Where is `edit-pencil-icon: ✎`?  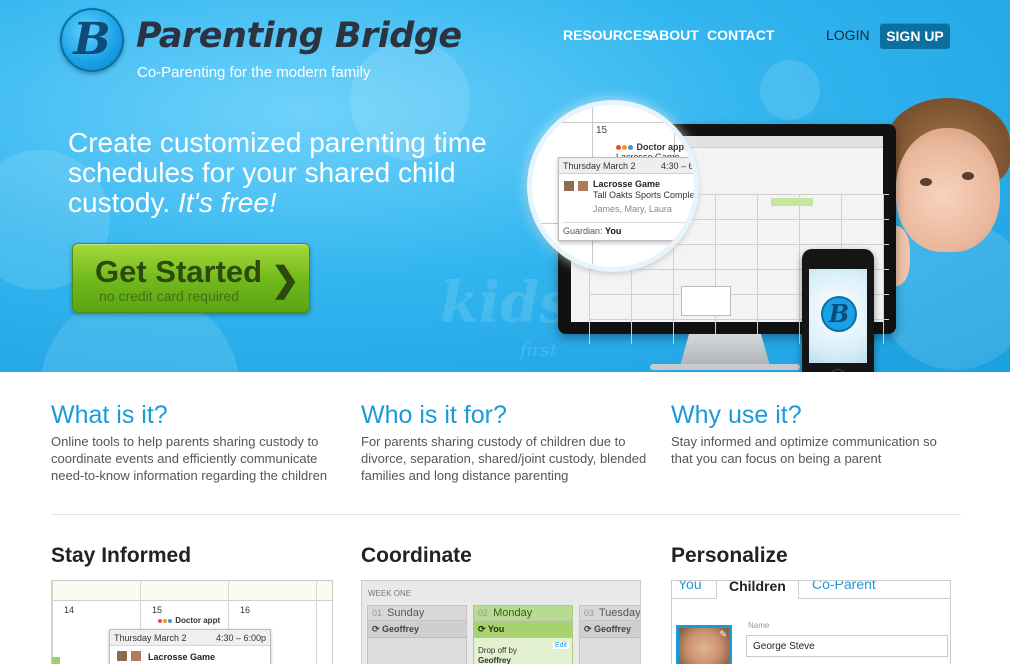 edit-pencil-icon: ✎ is located at coordinates (723, 634).